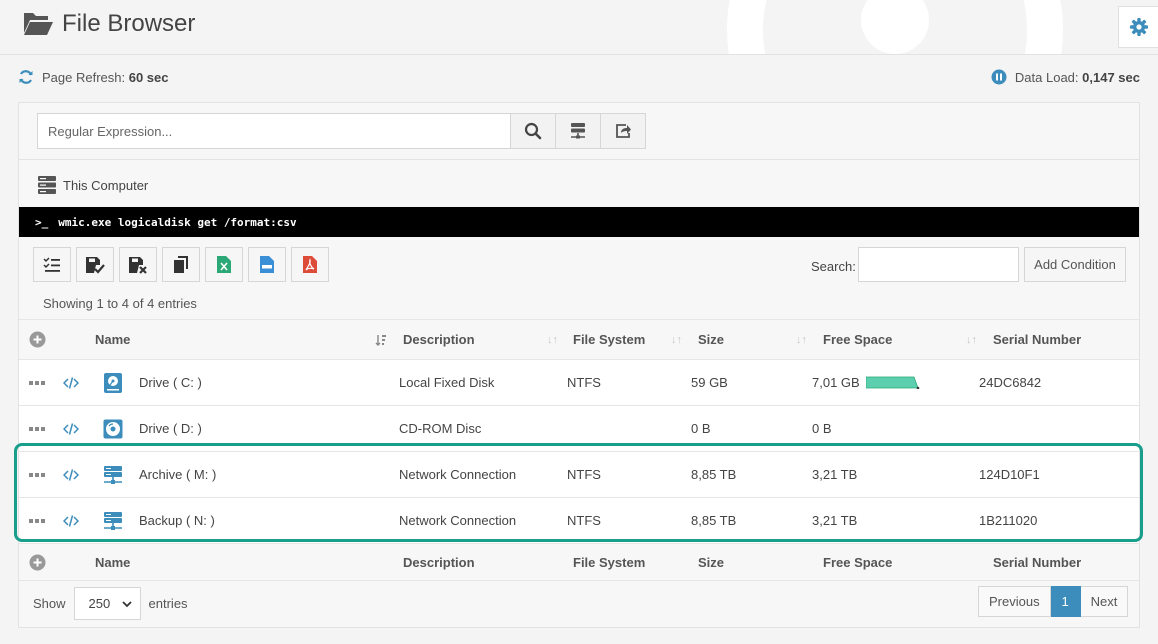  What do you see at coordinates (938, 264) in the screenshot?
I see `table-search-input` at bounding box center [938, 264].